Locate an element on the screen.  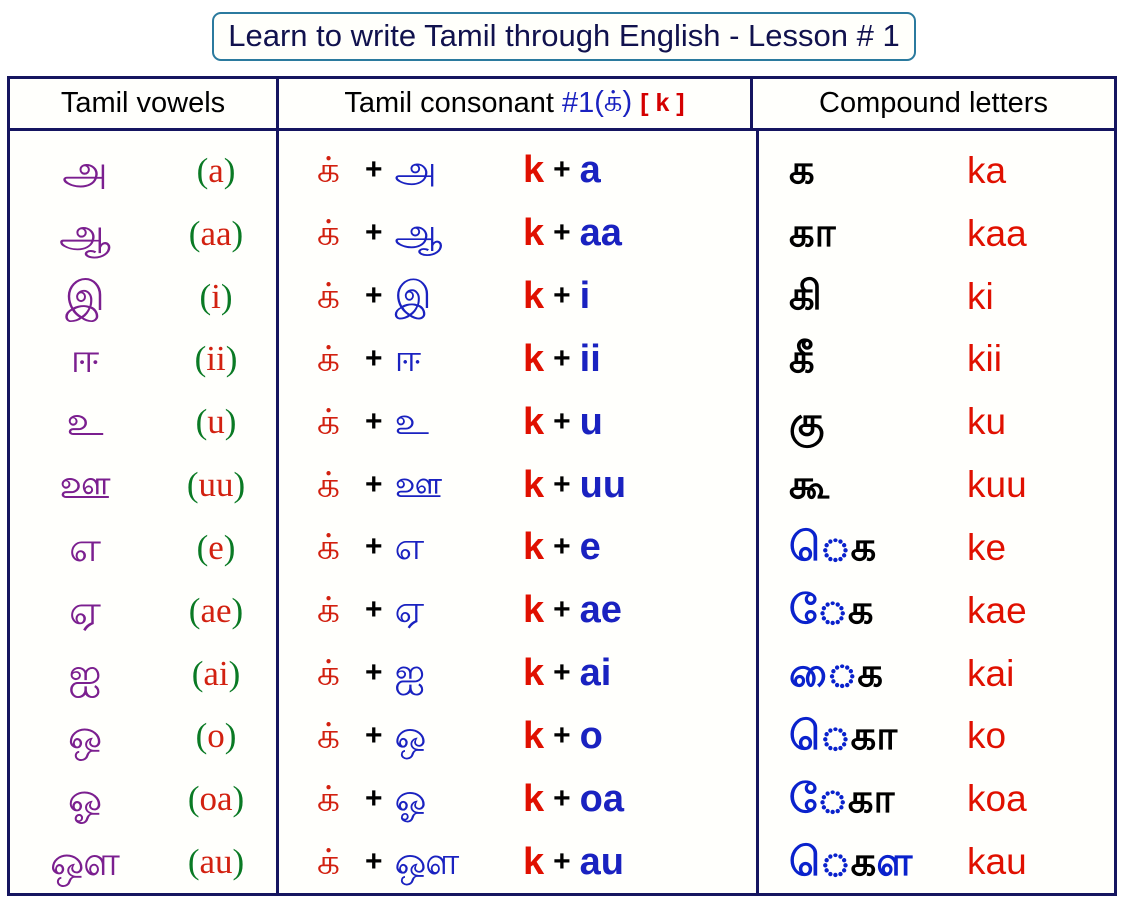
vowel-glyph: அ is located at coordinates (85, 169).